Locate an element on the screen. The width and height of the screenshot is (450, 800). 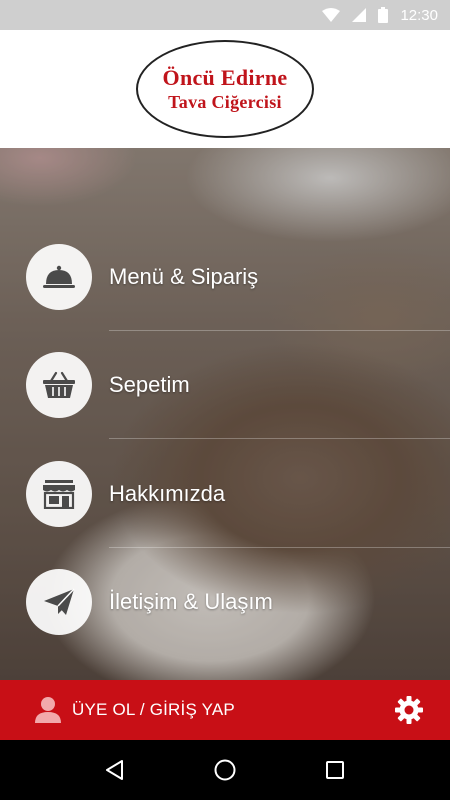
login-register-button: ÜYE OL / GİRİŞ YAP is located at coordinates (153, 710).